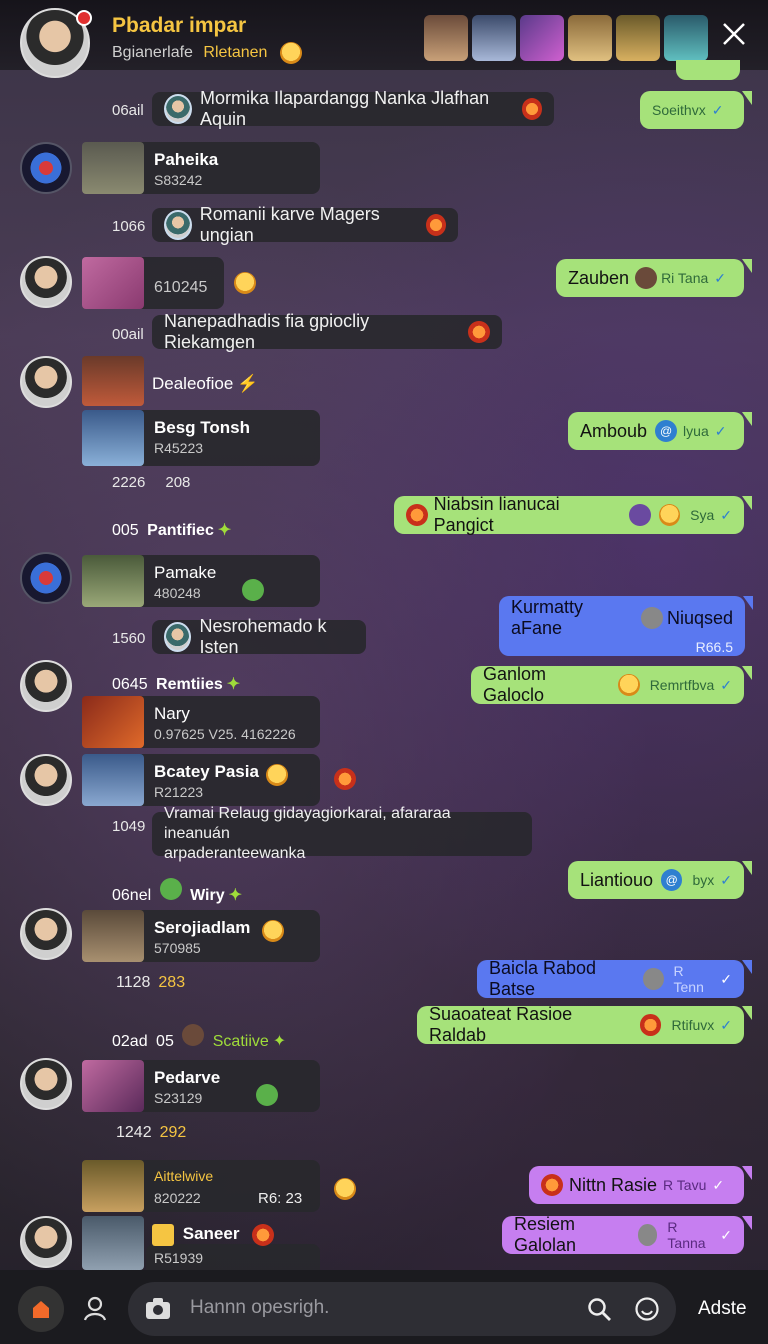  I want to click on send-button: Adste, so click(722, 1309).